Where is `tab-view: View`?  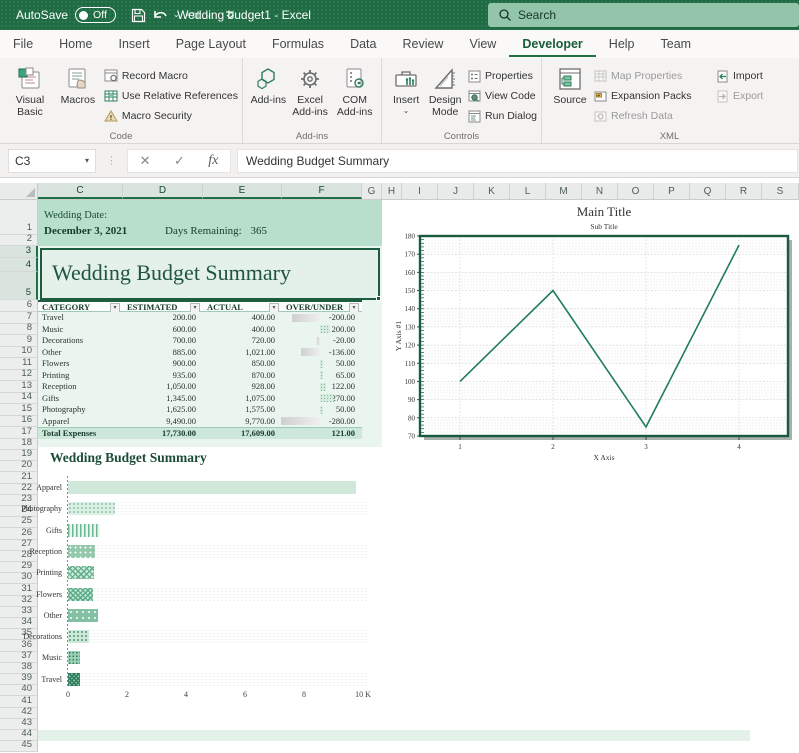
tab-view: View is located at coordinates (482, 44).